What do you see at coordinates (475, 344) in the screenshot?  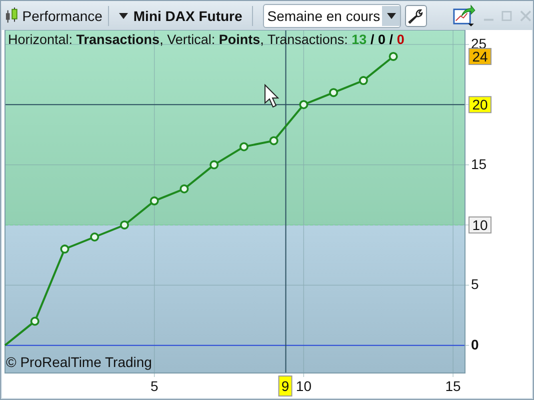 I see `y-axis-label: 0` at bounding box center [475, 344].